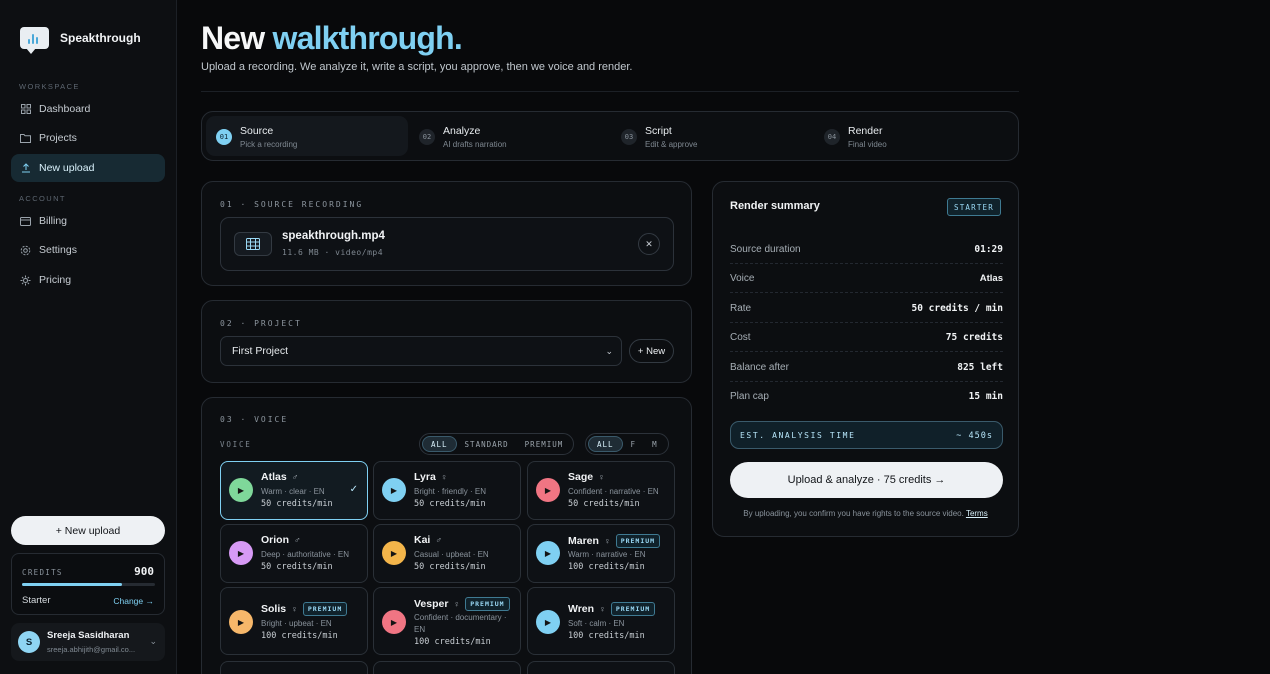 This screenshot has width=1270, height=674. I want to click on step-desc: Edit & approve, so click(671, 144).